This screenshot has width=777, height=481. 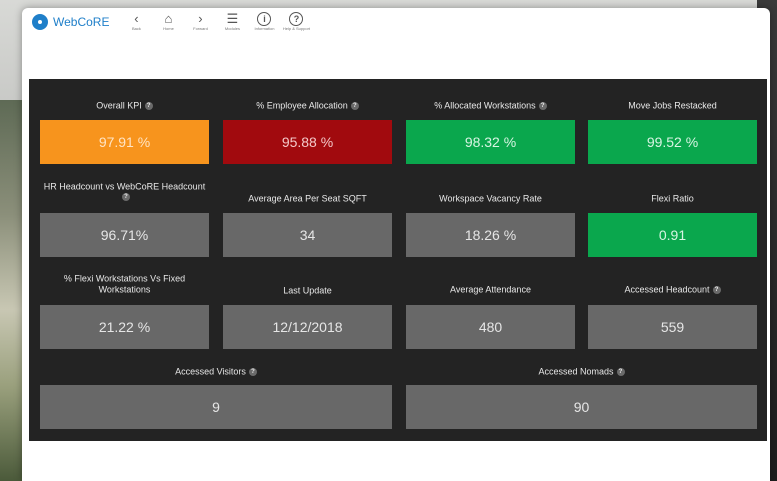 I want to click on kpi-value: 95.88 %, so click(x=307, y=142).